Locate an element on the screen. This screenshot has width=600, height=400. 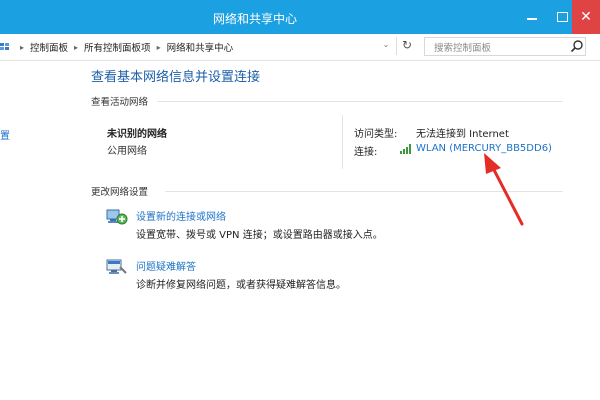
setup-connection-link: 设置新的连接或网络 is located at coordinates (181, 215).